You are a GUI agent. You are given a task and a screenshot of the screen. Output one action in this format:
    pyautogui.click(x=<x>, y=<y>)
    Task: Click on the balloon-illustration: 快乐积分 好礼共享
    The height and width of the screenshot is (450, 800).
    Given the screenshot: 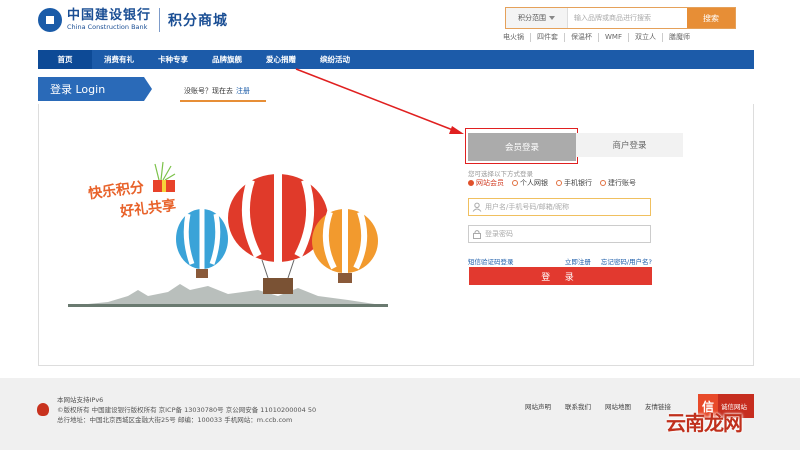 What is the action you would take?
    pyautogui.click(x=228, y=231)
    